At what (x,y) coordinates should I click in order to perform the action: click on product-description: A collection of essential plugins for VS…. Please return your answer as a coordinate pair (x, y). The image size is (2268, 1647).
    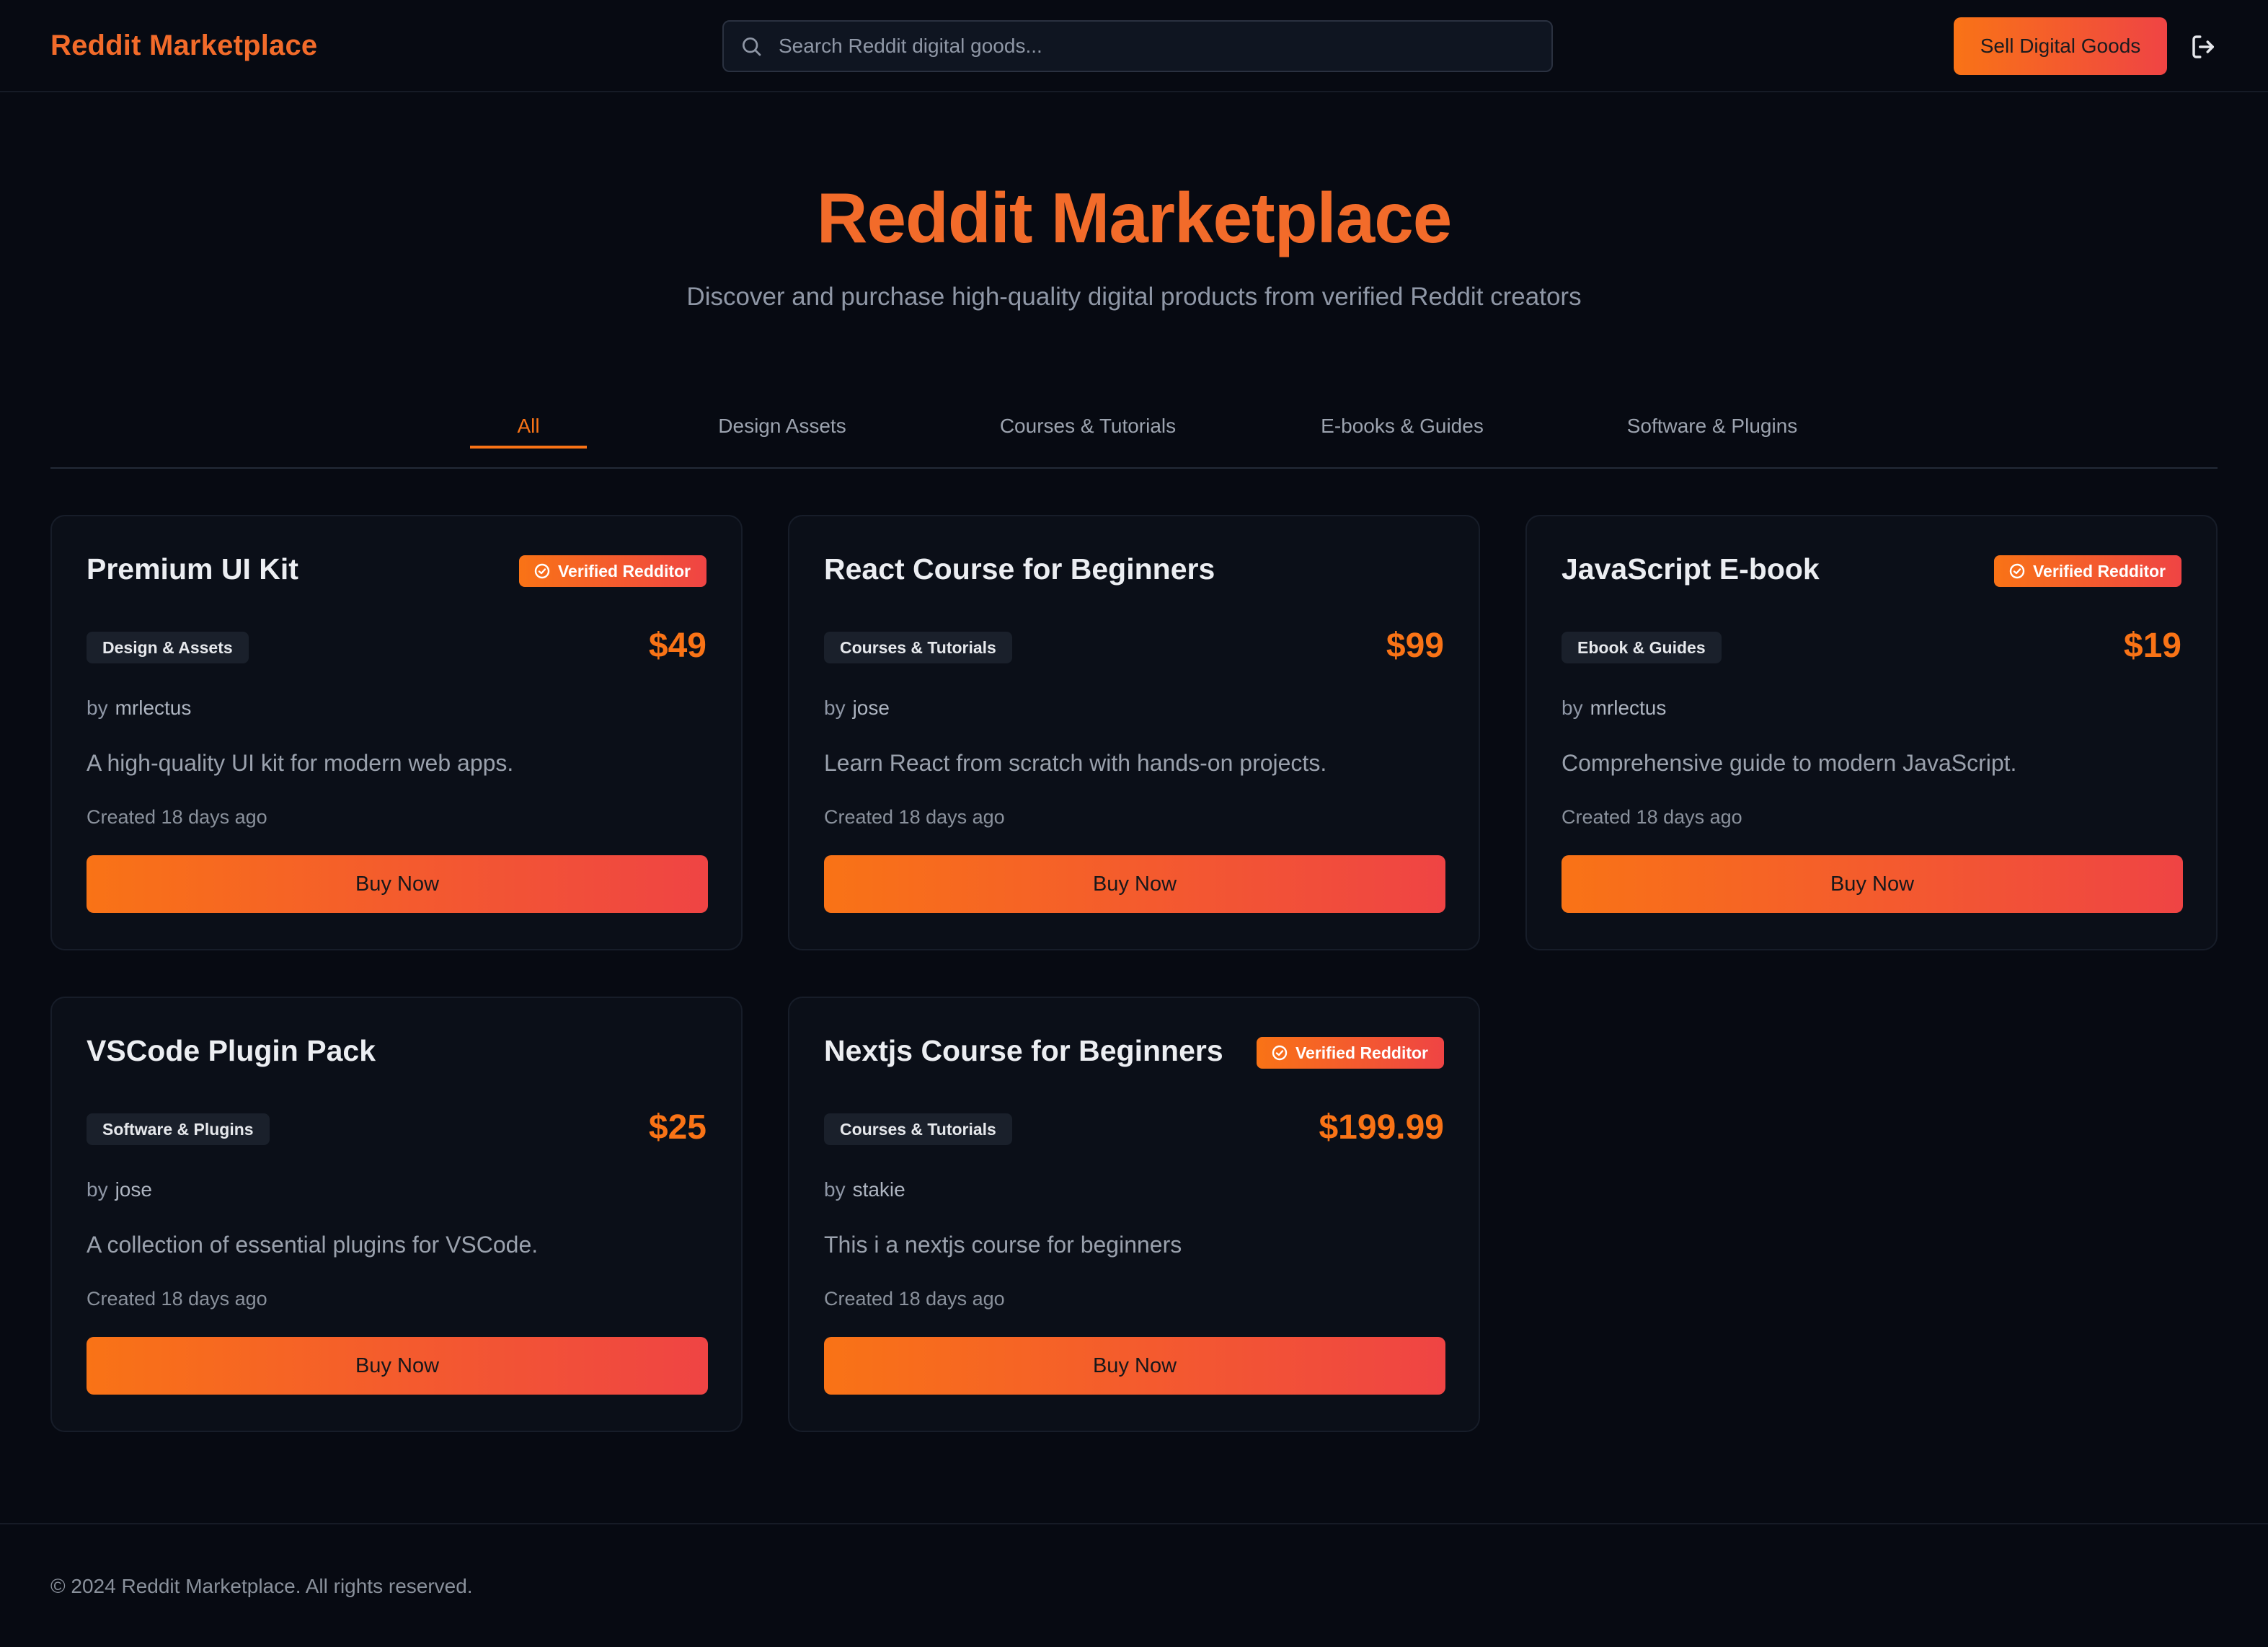
    Looking at the image, I should click on (313, 1245).